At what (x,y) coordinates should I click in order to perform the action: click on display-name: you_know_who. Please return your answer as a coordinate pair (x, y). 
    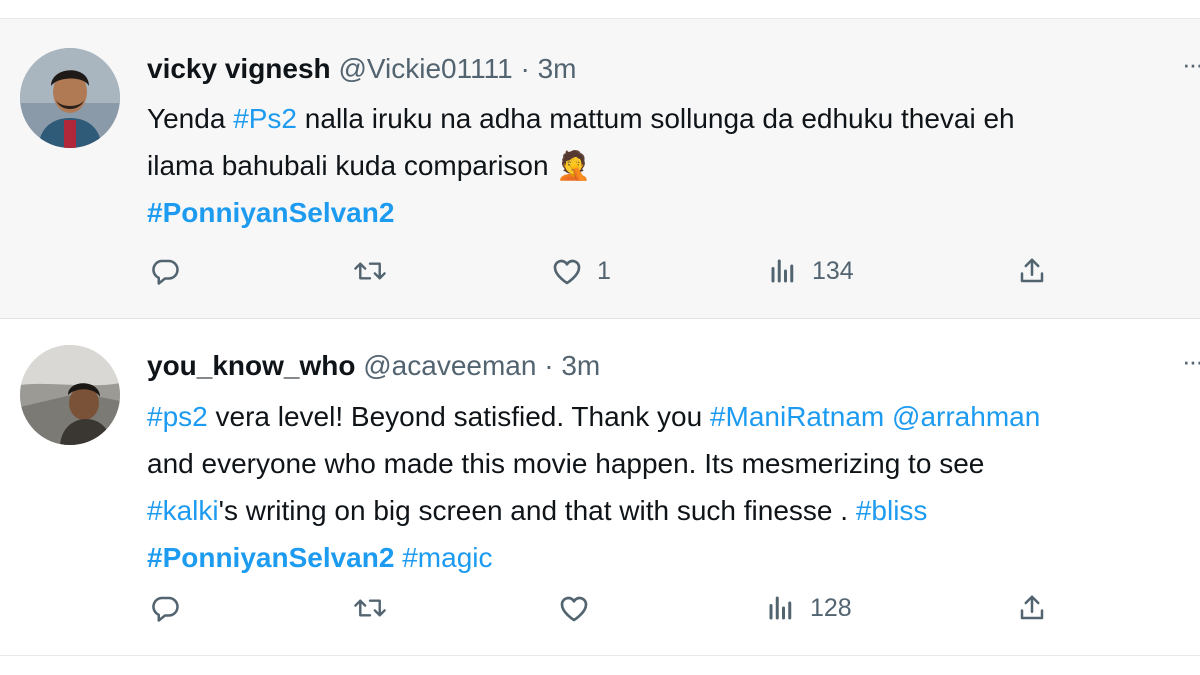
    Looking at the image, I should click on (251, 365).